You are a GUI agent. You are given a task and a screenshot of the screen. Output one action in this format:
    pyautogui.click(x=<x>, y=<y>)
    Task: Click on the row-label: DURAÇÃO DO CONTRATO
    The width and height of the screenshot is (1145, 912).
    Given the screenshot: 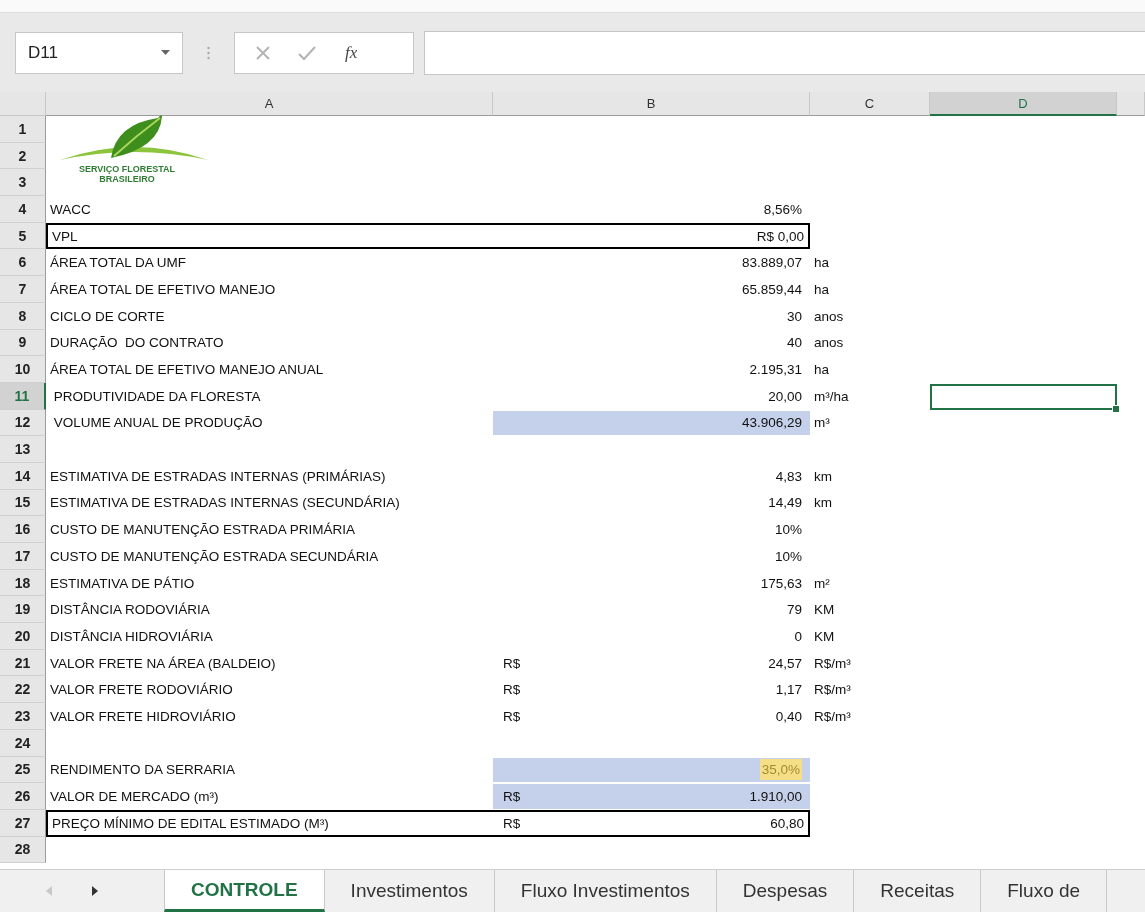 What is the action you would take?
    pyautogui.click(x=137, y=343)
    